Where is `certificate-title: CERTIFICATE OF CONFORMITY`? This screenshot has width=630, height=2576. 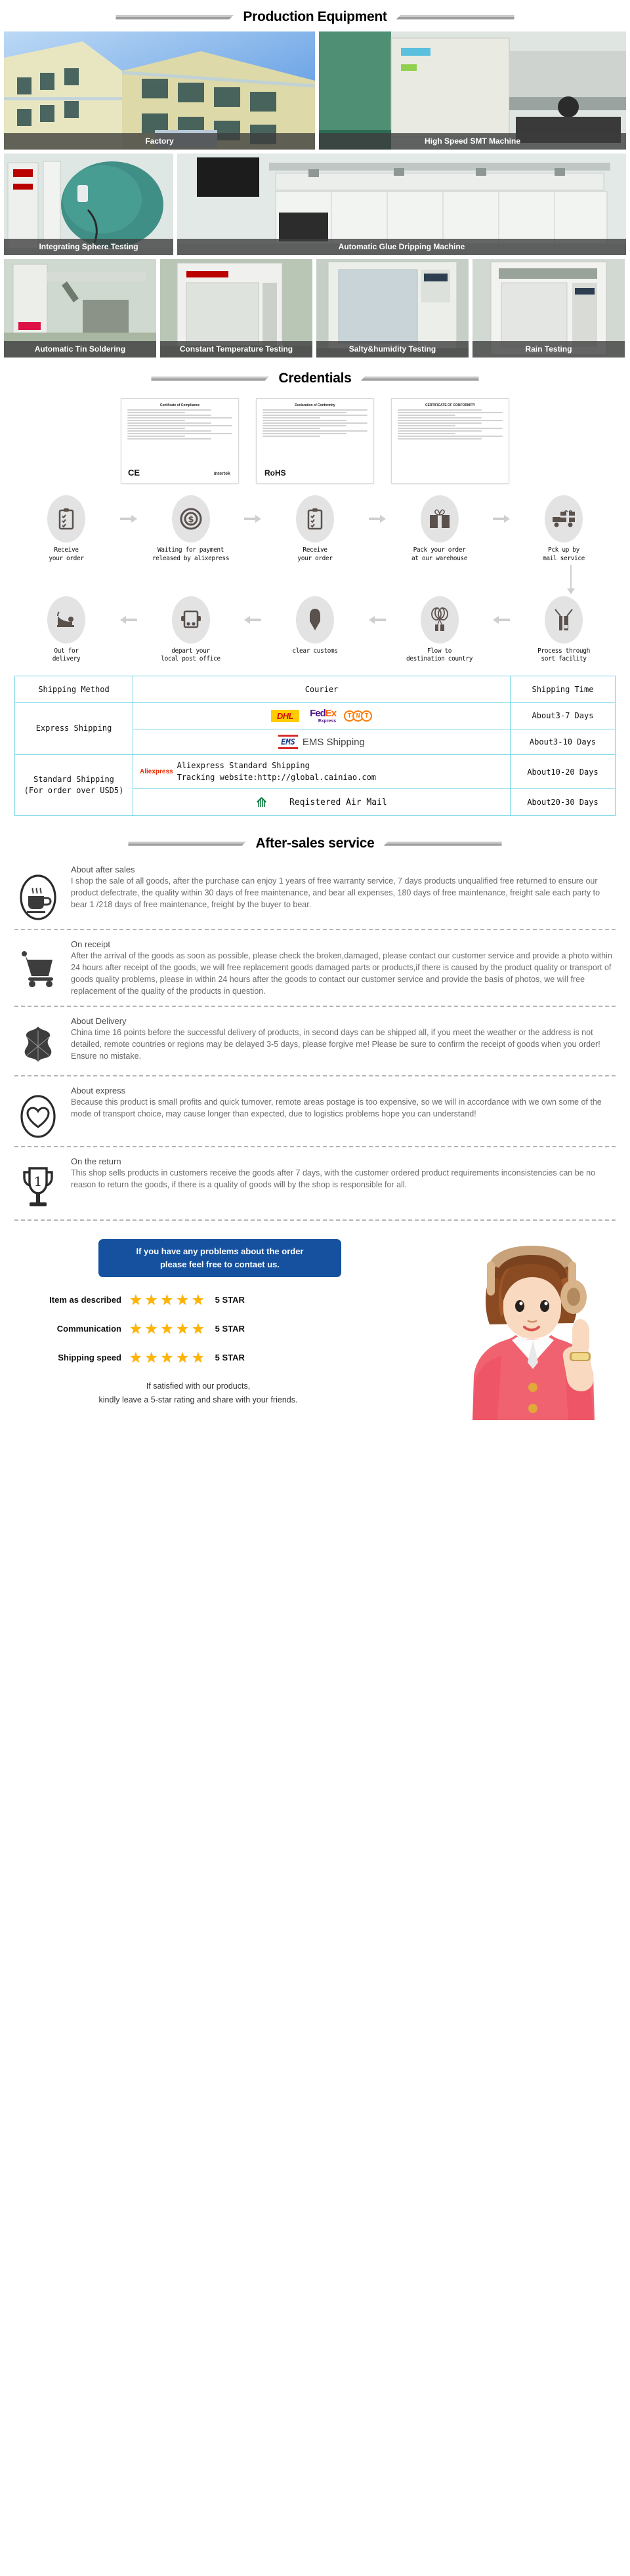
certificate-title: CERTIFICATE OF CONFORMITY is located at coordinates (450, 405).